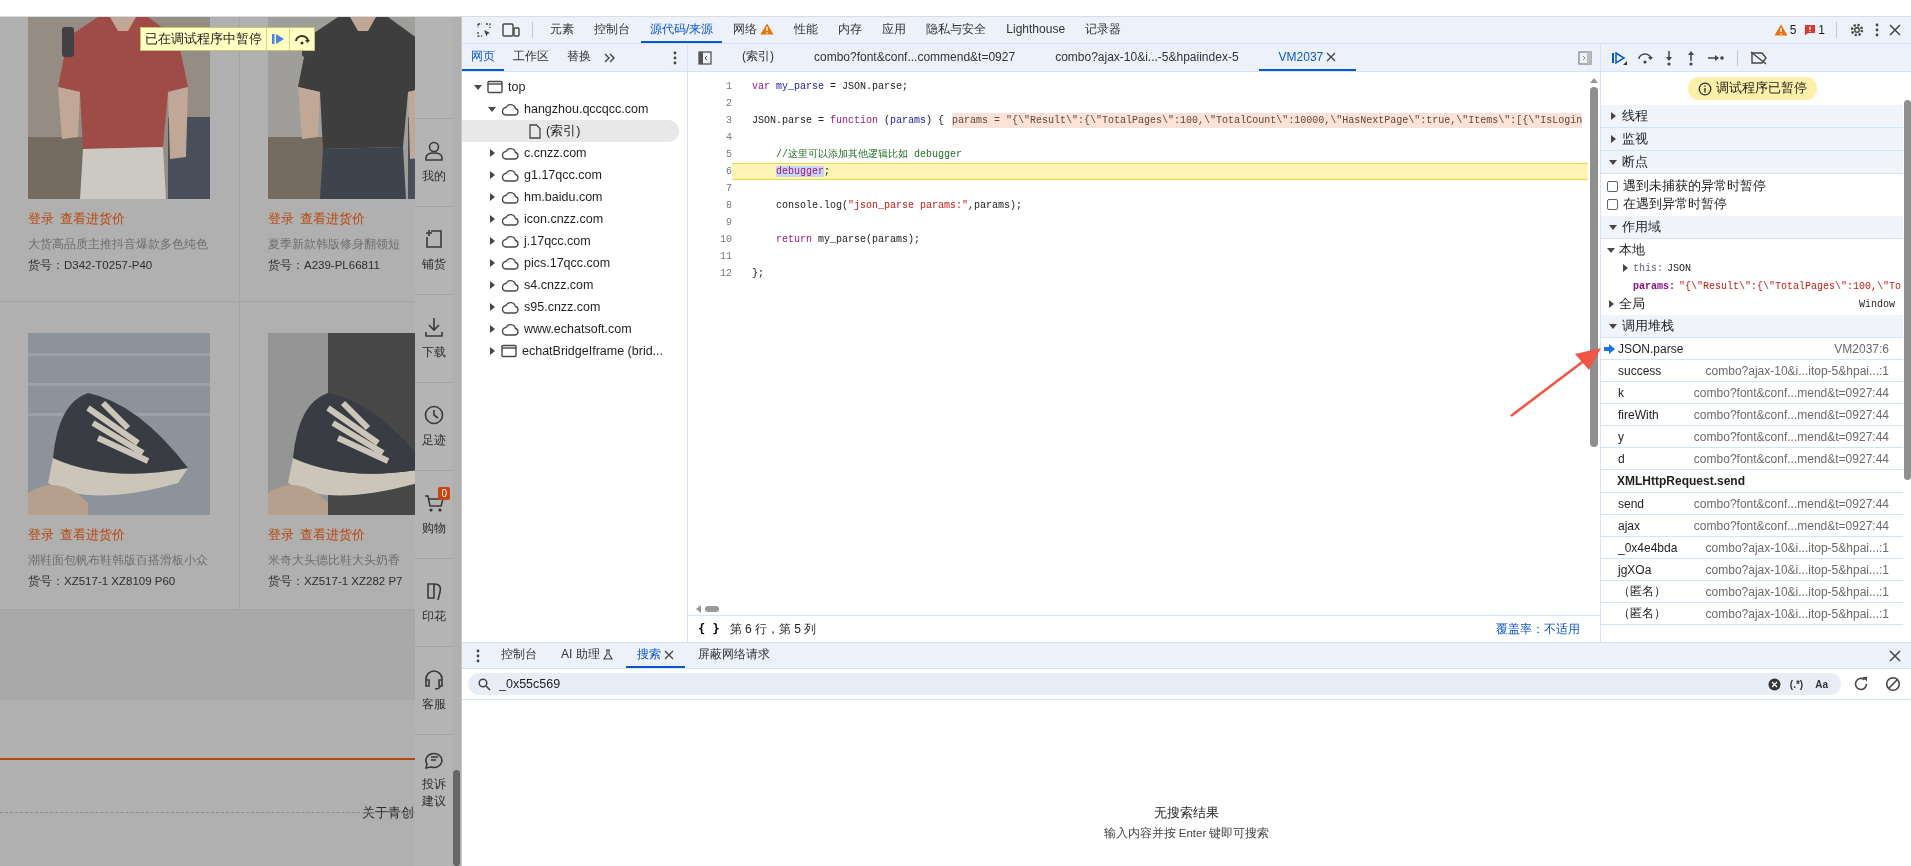  I want to click on tree-item: hm.baidu.com, so click(570, 197).